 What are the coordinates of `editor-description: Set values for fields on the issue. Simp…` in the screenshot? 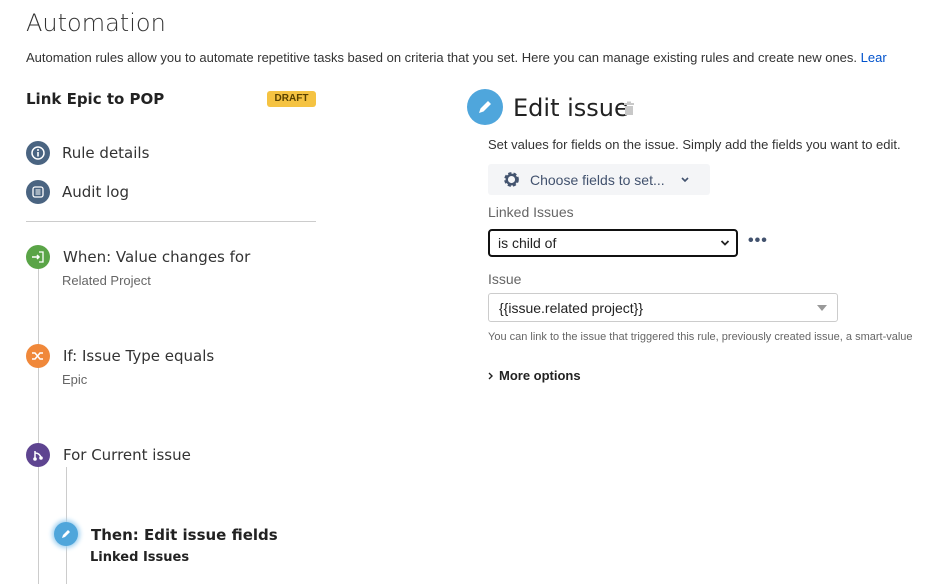 It's located at (694, 144).